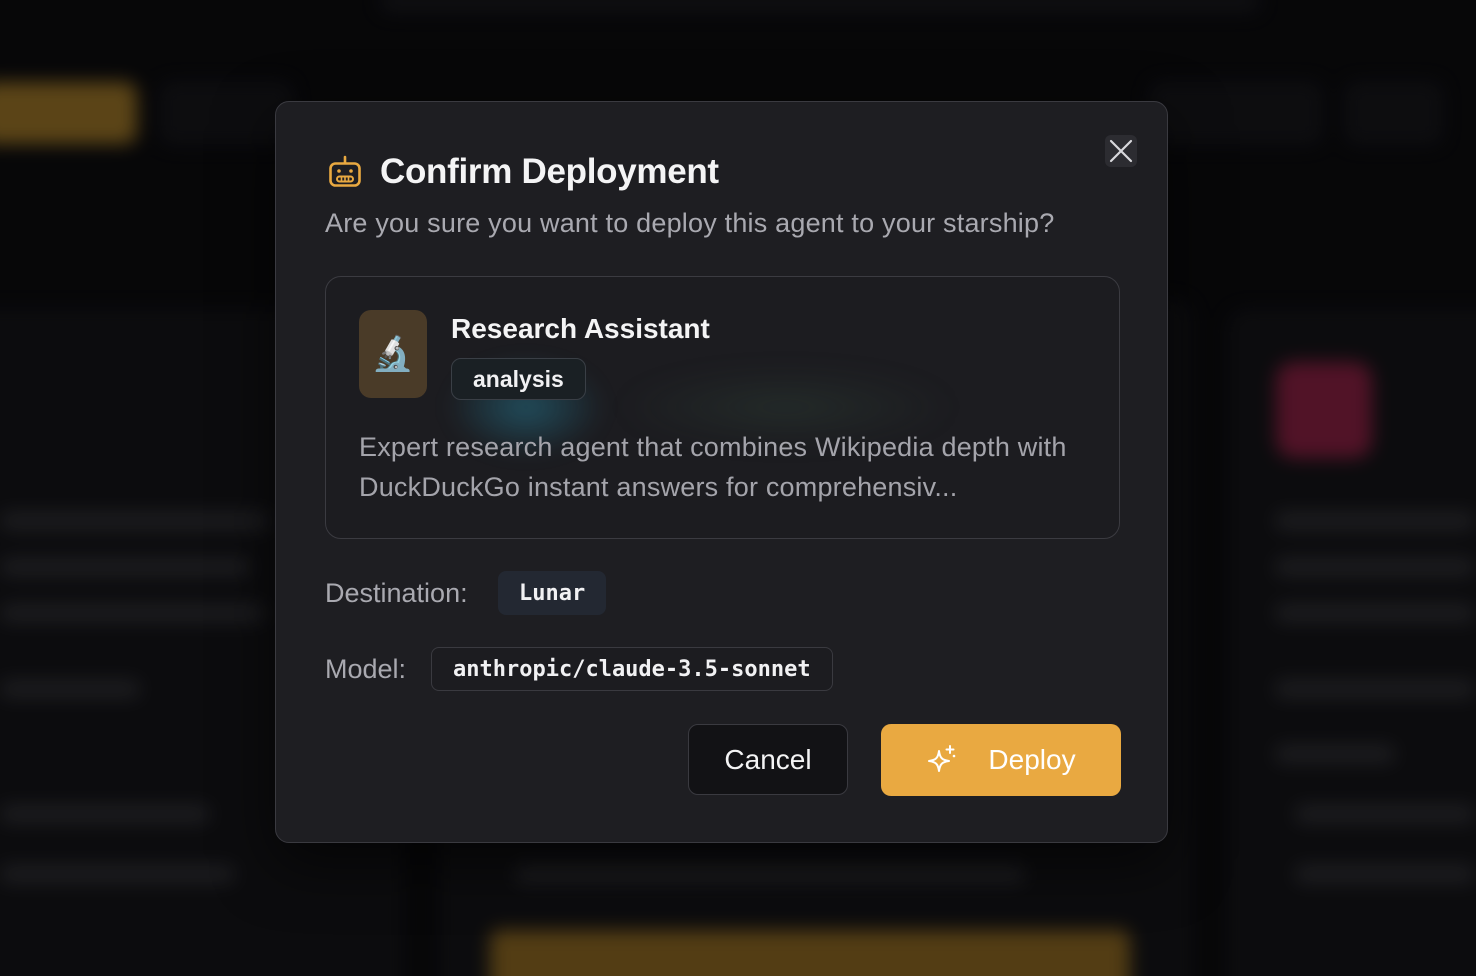 This screenshot has width=1476, height=976. What do you see at coordinates (580, 328) in the screenshot?
I see `agent-name: Research Assistant` at bounding box center [580, 328].